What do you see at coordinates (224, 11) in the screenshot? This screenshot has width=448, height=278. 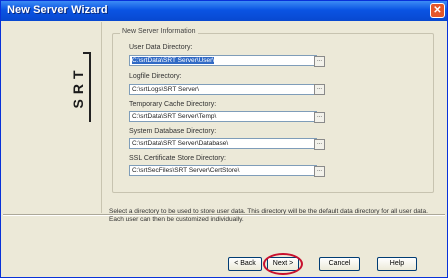 I see `title-bar: New Server Wizard ✕` at bounding box center [224, 11].